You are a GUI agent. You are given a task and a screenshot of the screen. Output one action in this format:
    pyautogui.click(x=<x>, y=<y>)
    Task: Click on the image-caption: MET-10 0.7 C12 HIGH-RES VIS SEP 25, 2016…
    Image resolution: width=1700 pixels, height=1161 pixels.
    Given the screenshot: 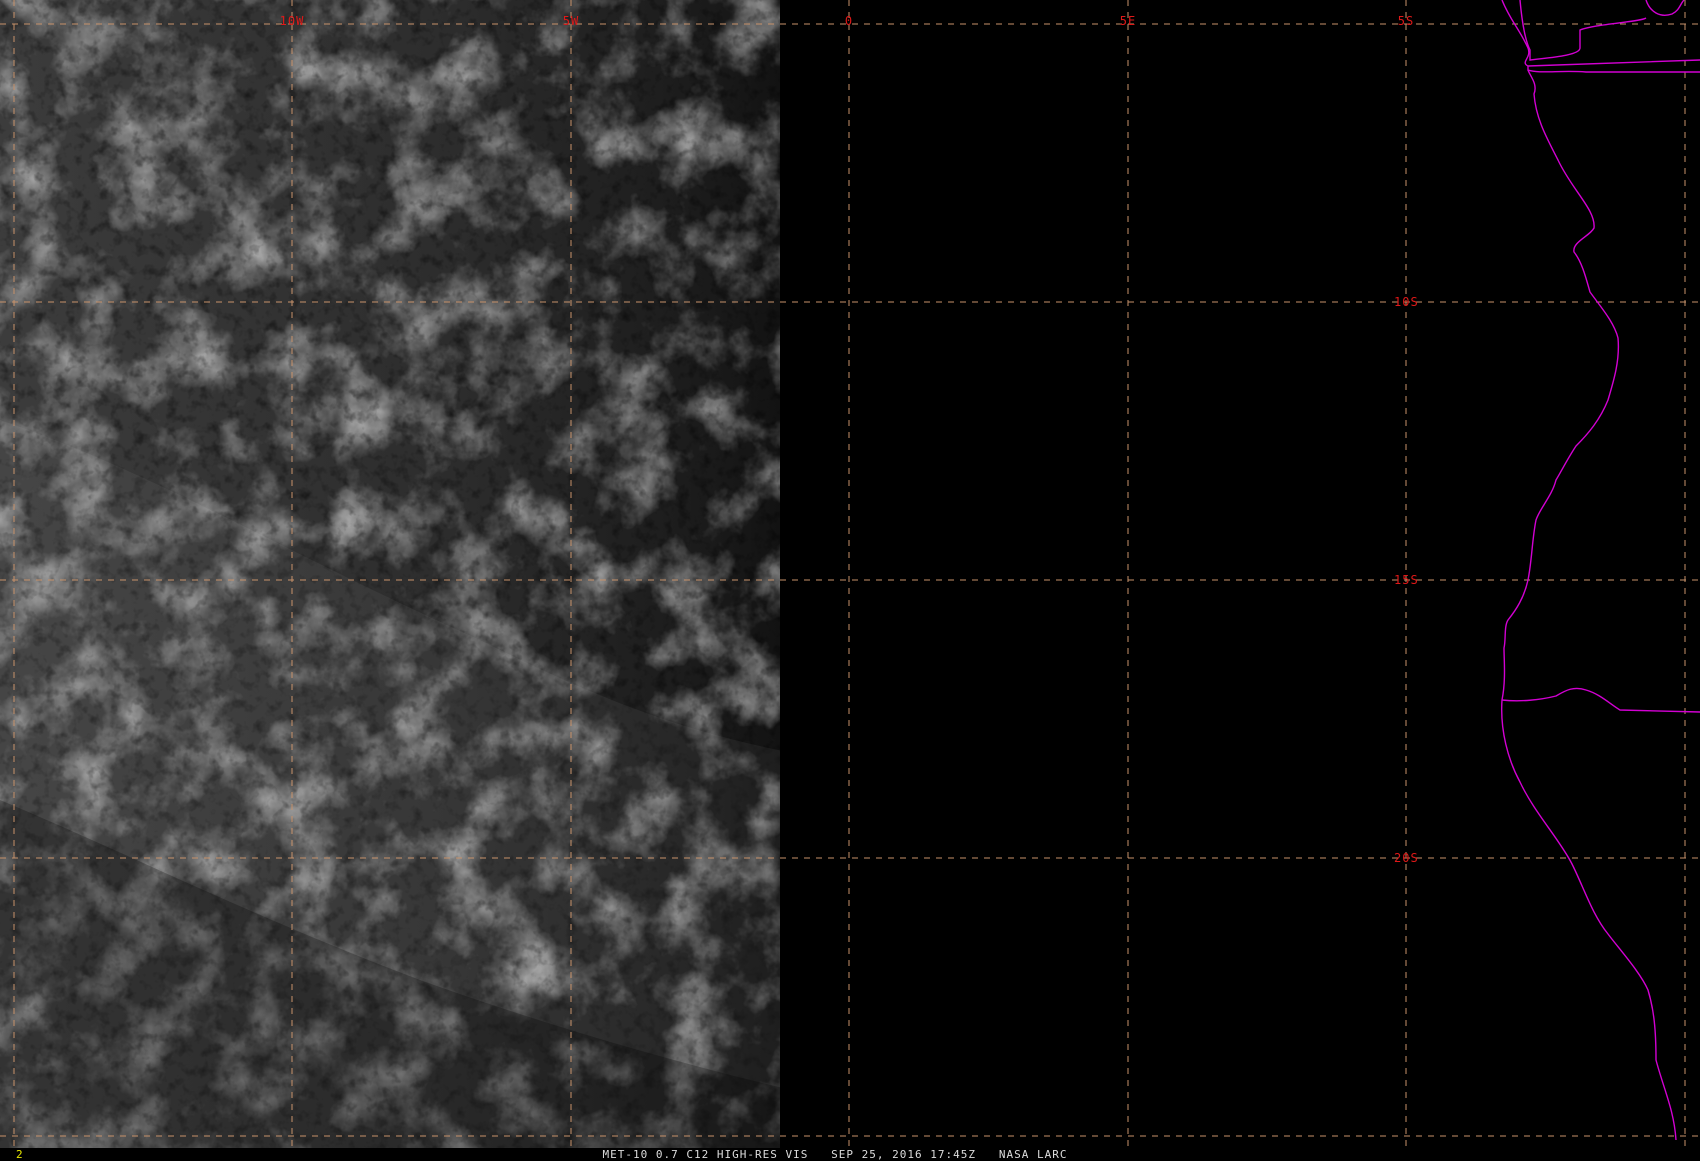 What is the action you would take?
    pyautogui.click(x=835, y=1154)
    